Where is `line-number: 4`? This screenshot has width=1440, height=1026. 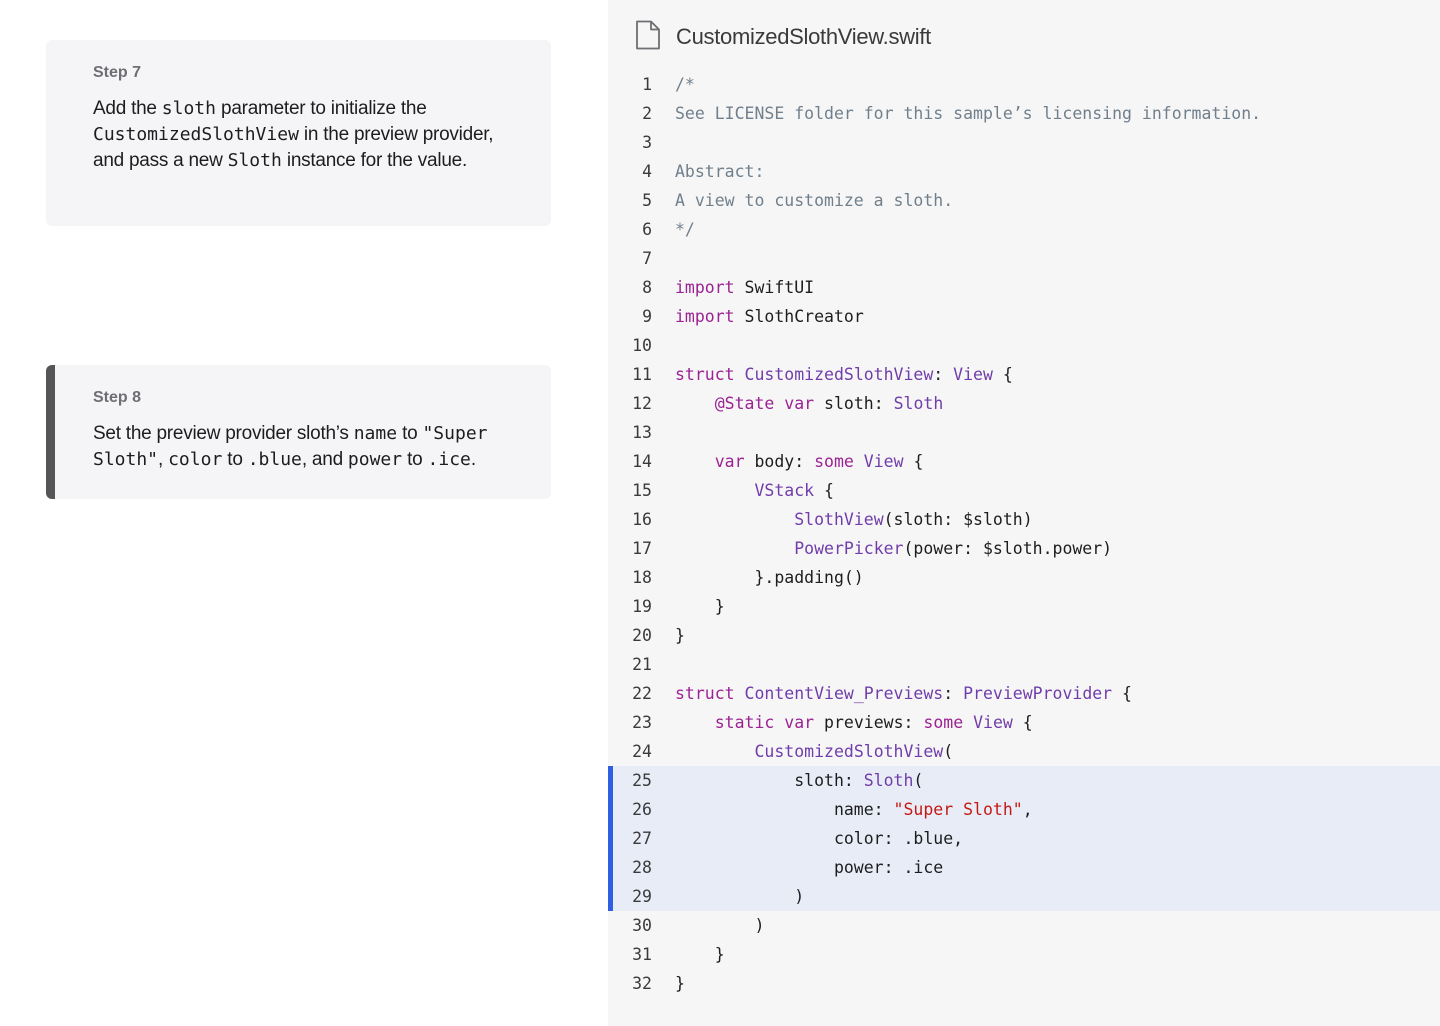 line-number: 4 is located at coordinates (647, 171).